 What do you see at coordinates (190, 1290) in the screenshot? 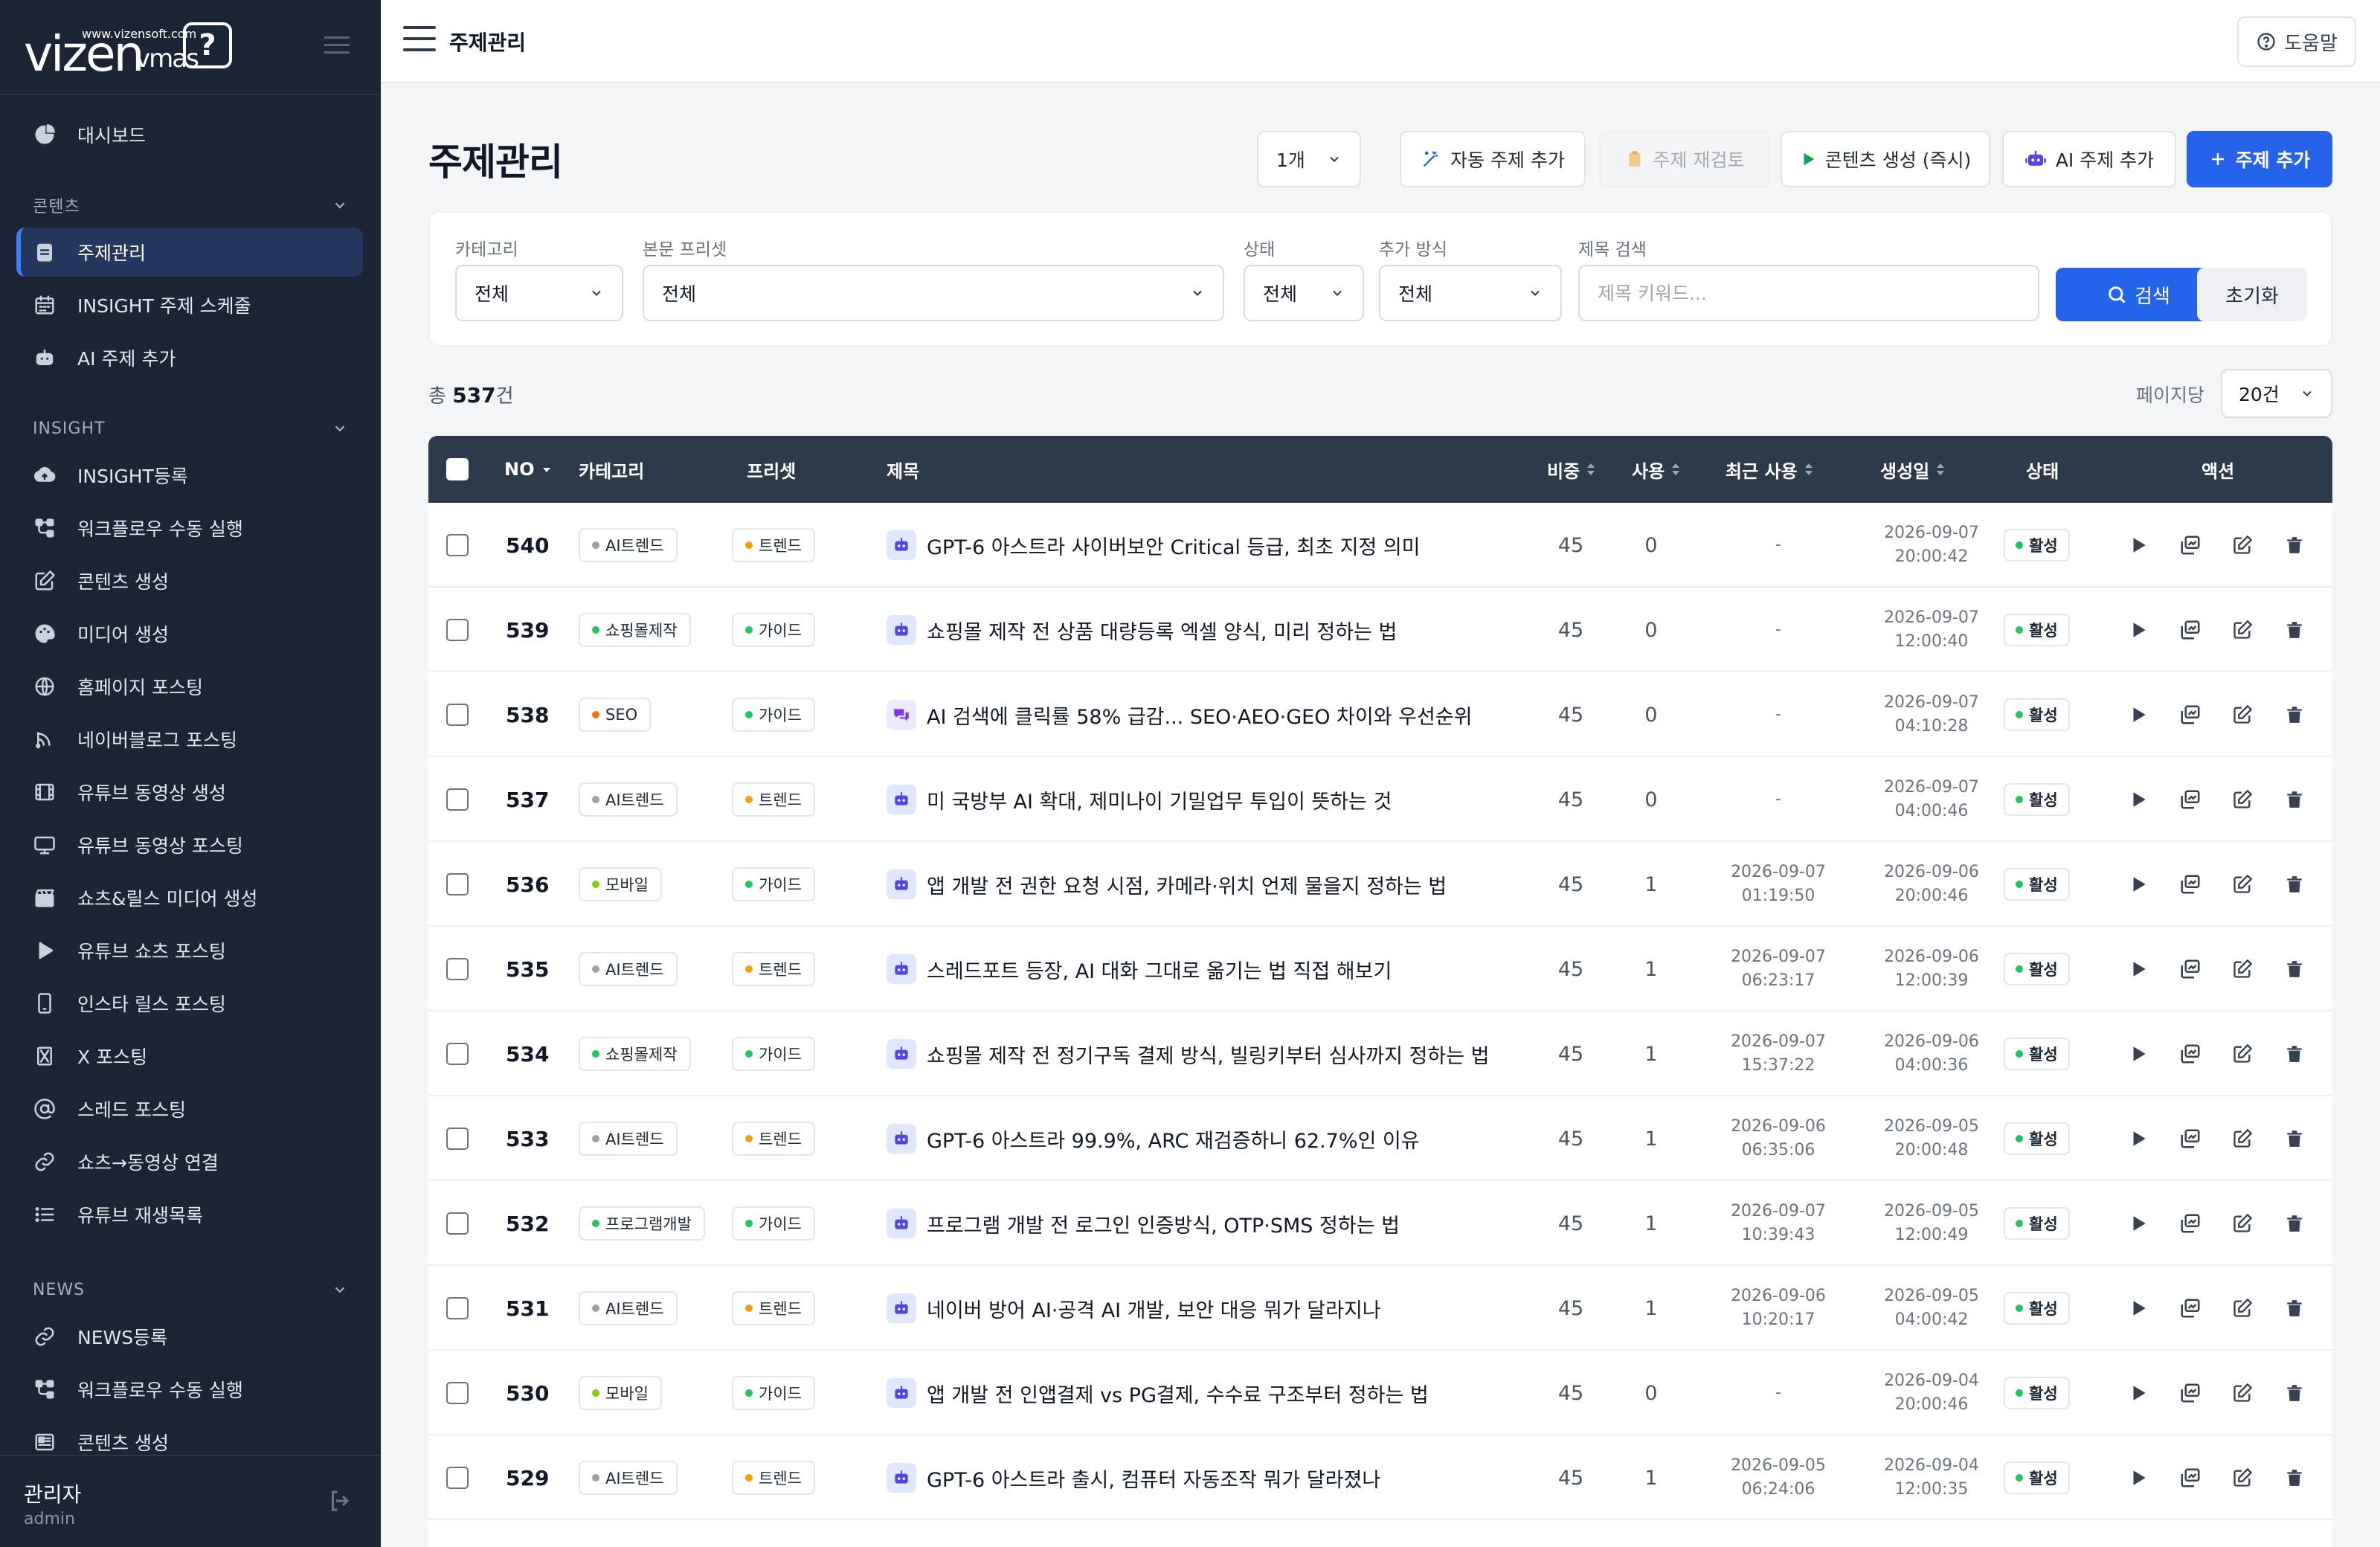
I see `sidebar-section-header: NEWS` at bounding box center [190, 1290].